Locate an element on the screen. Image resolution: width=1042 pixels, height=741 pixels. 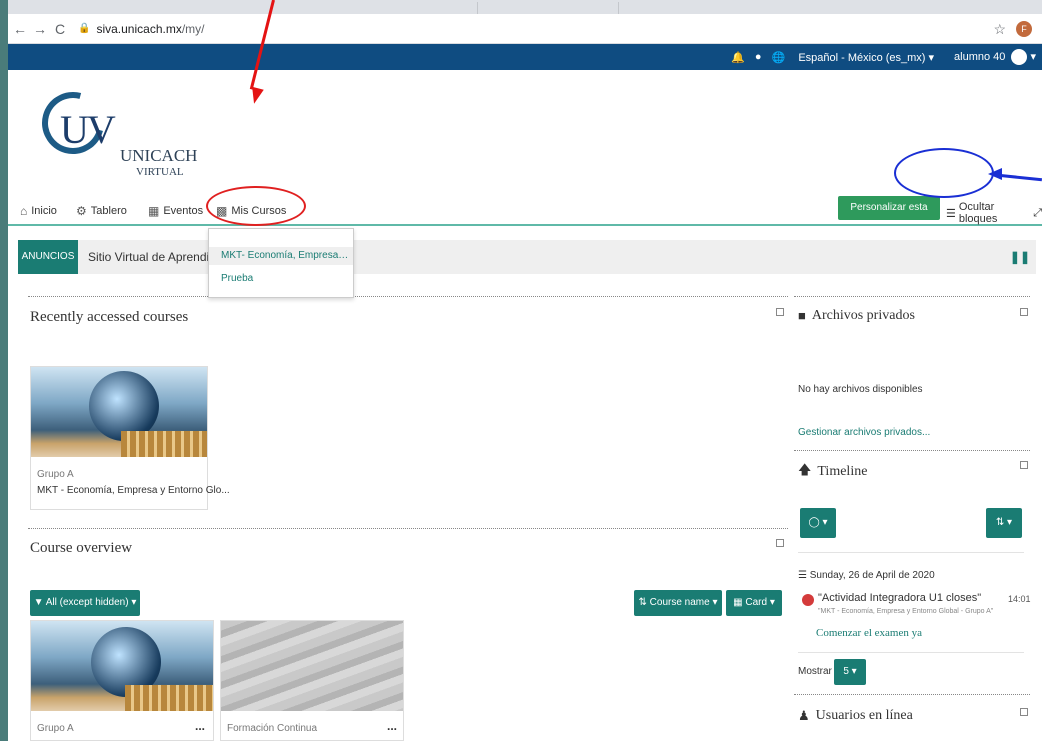
online-users-title: ♟ Usuarios en línea is located at coordinates (855, 716).